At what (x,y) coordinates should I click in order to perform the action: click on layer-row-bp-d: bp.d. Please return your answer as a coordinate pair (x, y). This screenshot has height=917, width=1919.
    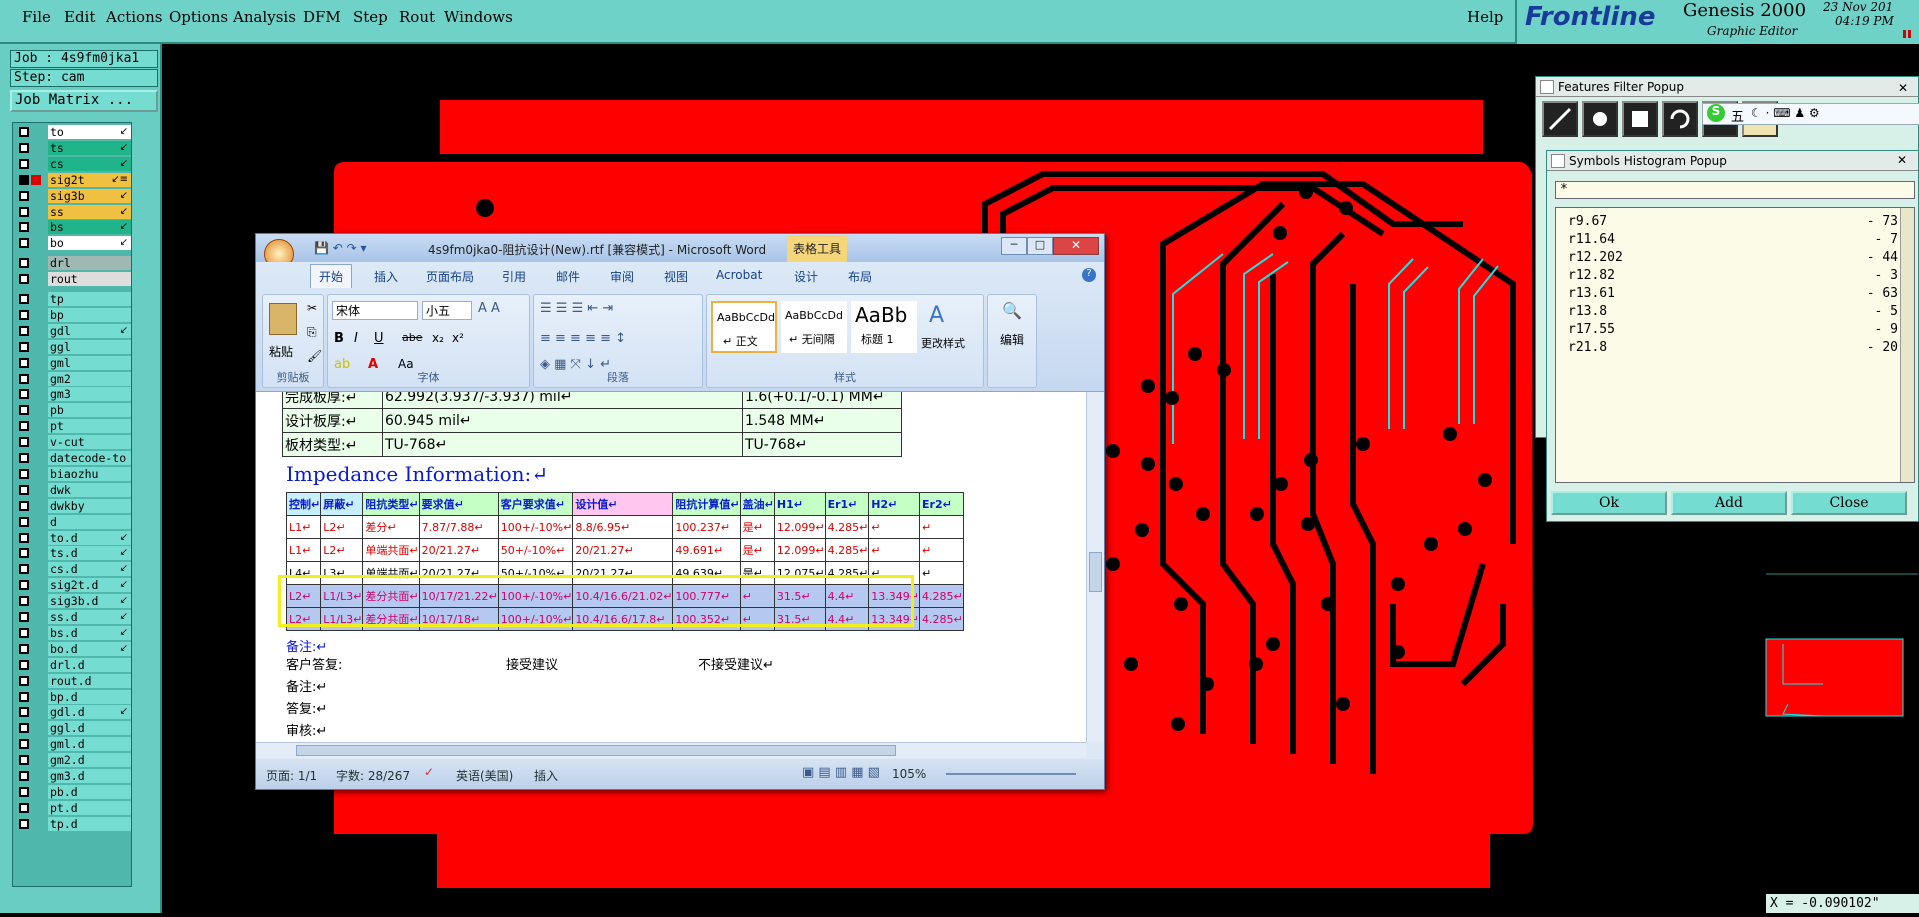
    Looking at the image, I should click on (72, 696).